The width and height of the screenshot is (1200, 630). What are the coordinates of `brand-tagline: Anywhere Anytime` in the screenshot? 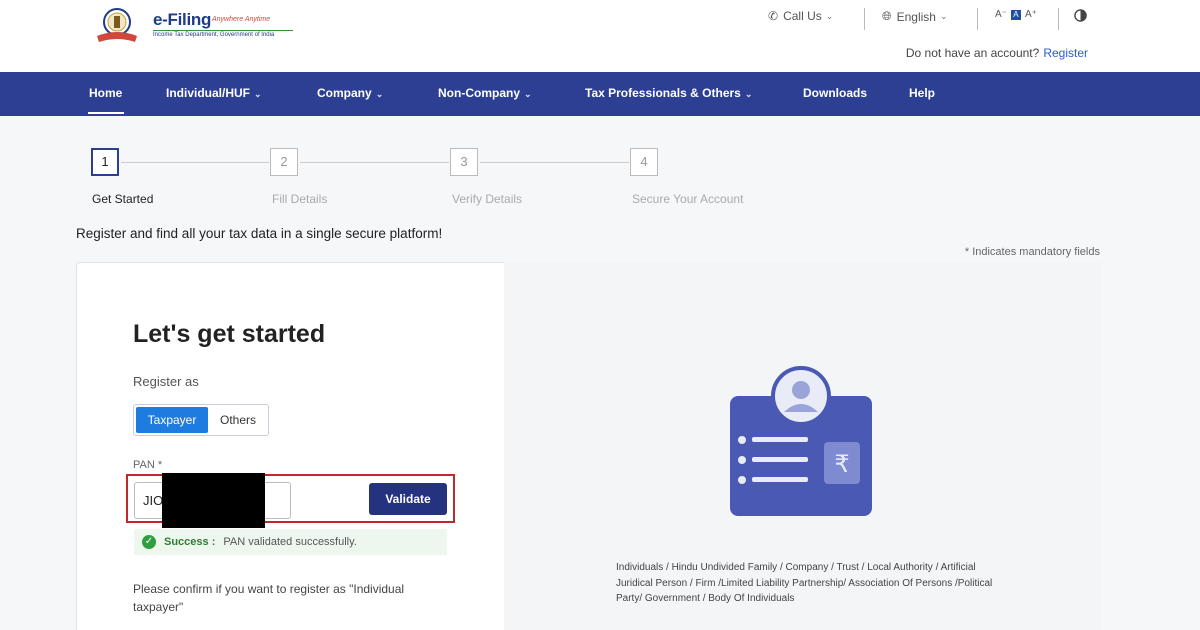 It's located at (241, 19).